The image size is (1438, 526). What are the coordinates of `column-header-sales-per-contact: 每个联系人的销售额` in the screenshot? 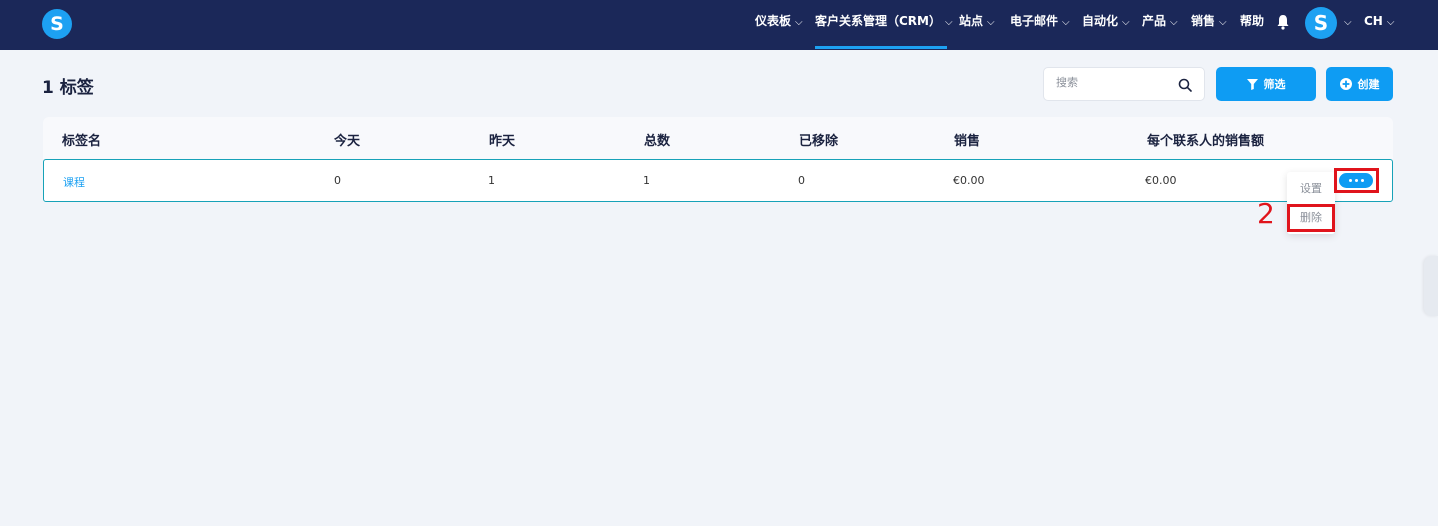 It's located at (1205, 139).